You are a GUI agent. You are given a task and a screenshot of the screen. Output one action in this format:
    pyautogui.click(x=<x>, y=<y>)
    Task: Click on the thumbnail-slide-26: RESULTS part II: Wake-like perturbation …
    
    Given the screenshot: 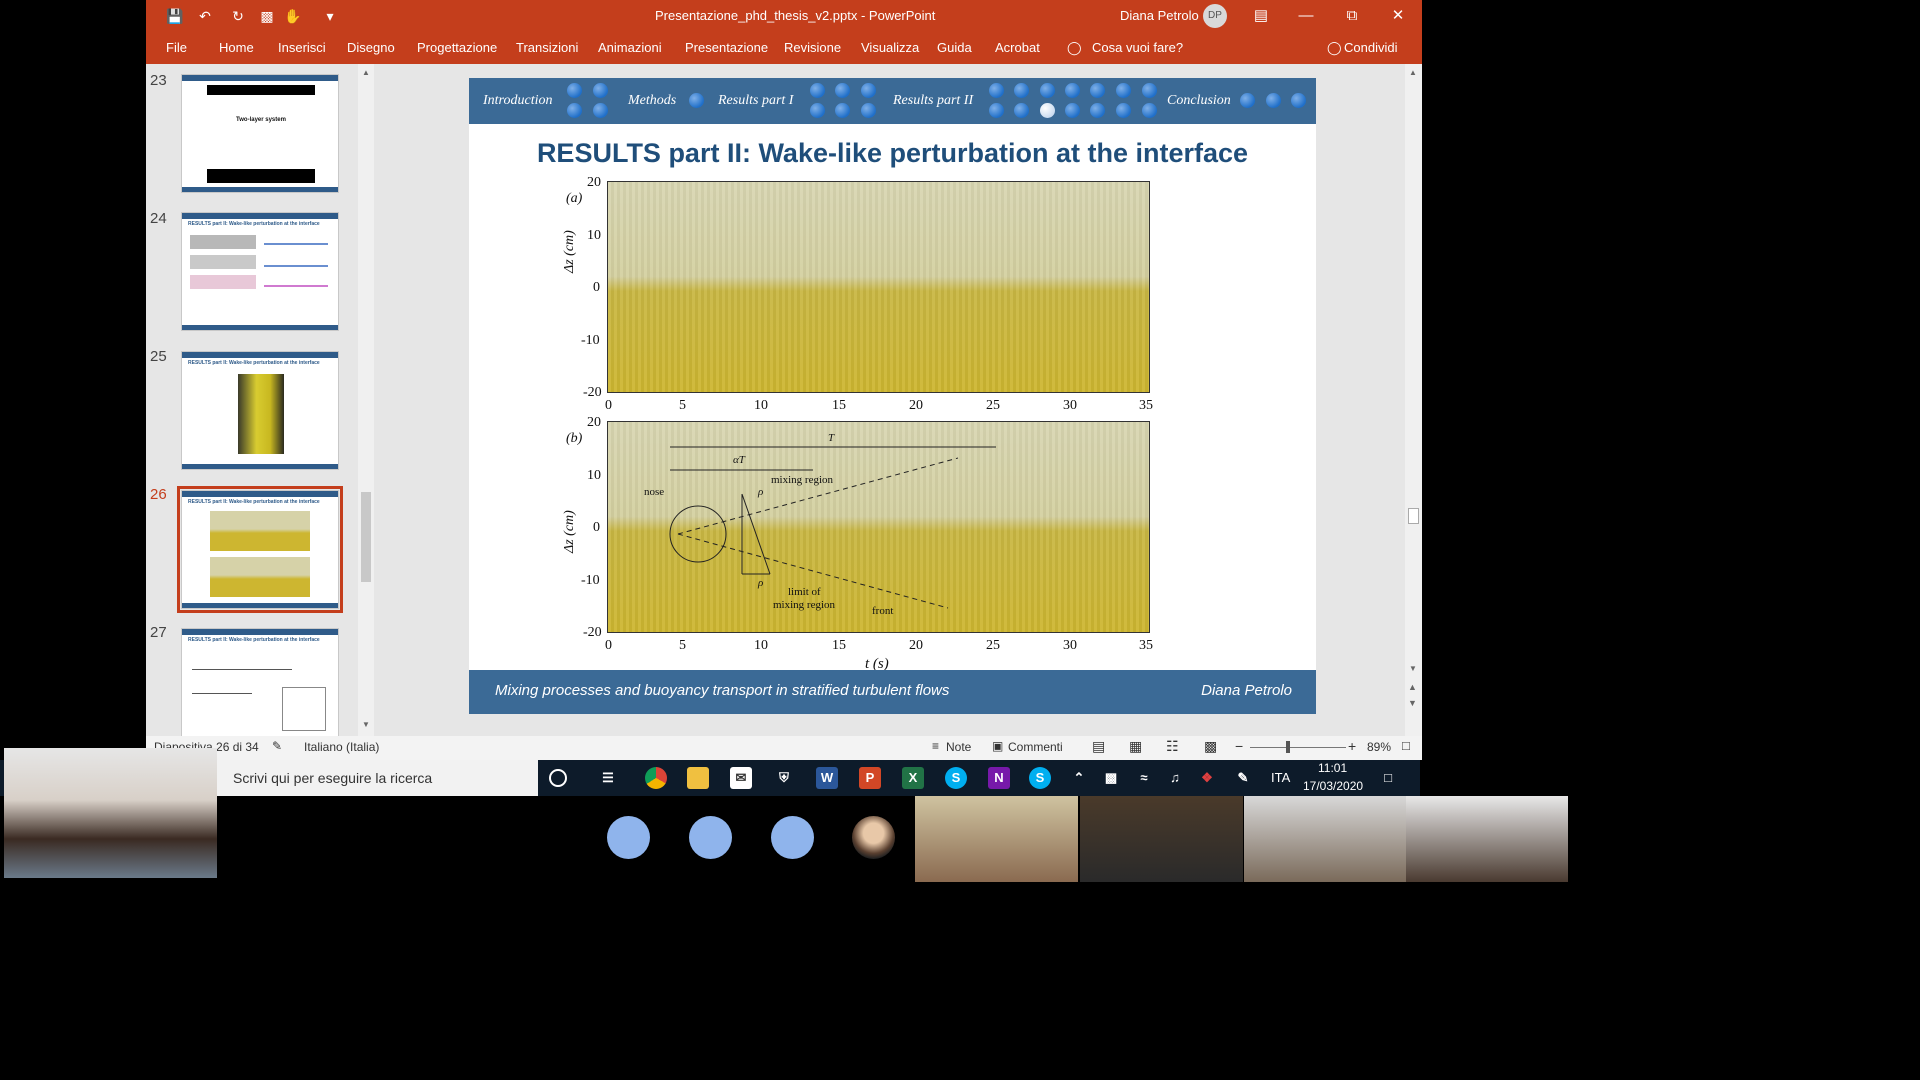 What is the action you would take?
    pyautogui.click(x=260, y=549)
    